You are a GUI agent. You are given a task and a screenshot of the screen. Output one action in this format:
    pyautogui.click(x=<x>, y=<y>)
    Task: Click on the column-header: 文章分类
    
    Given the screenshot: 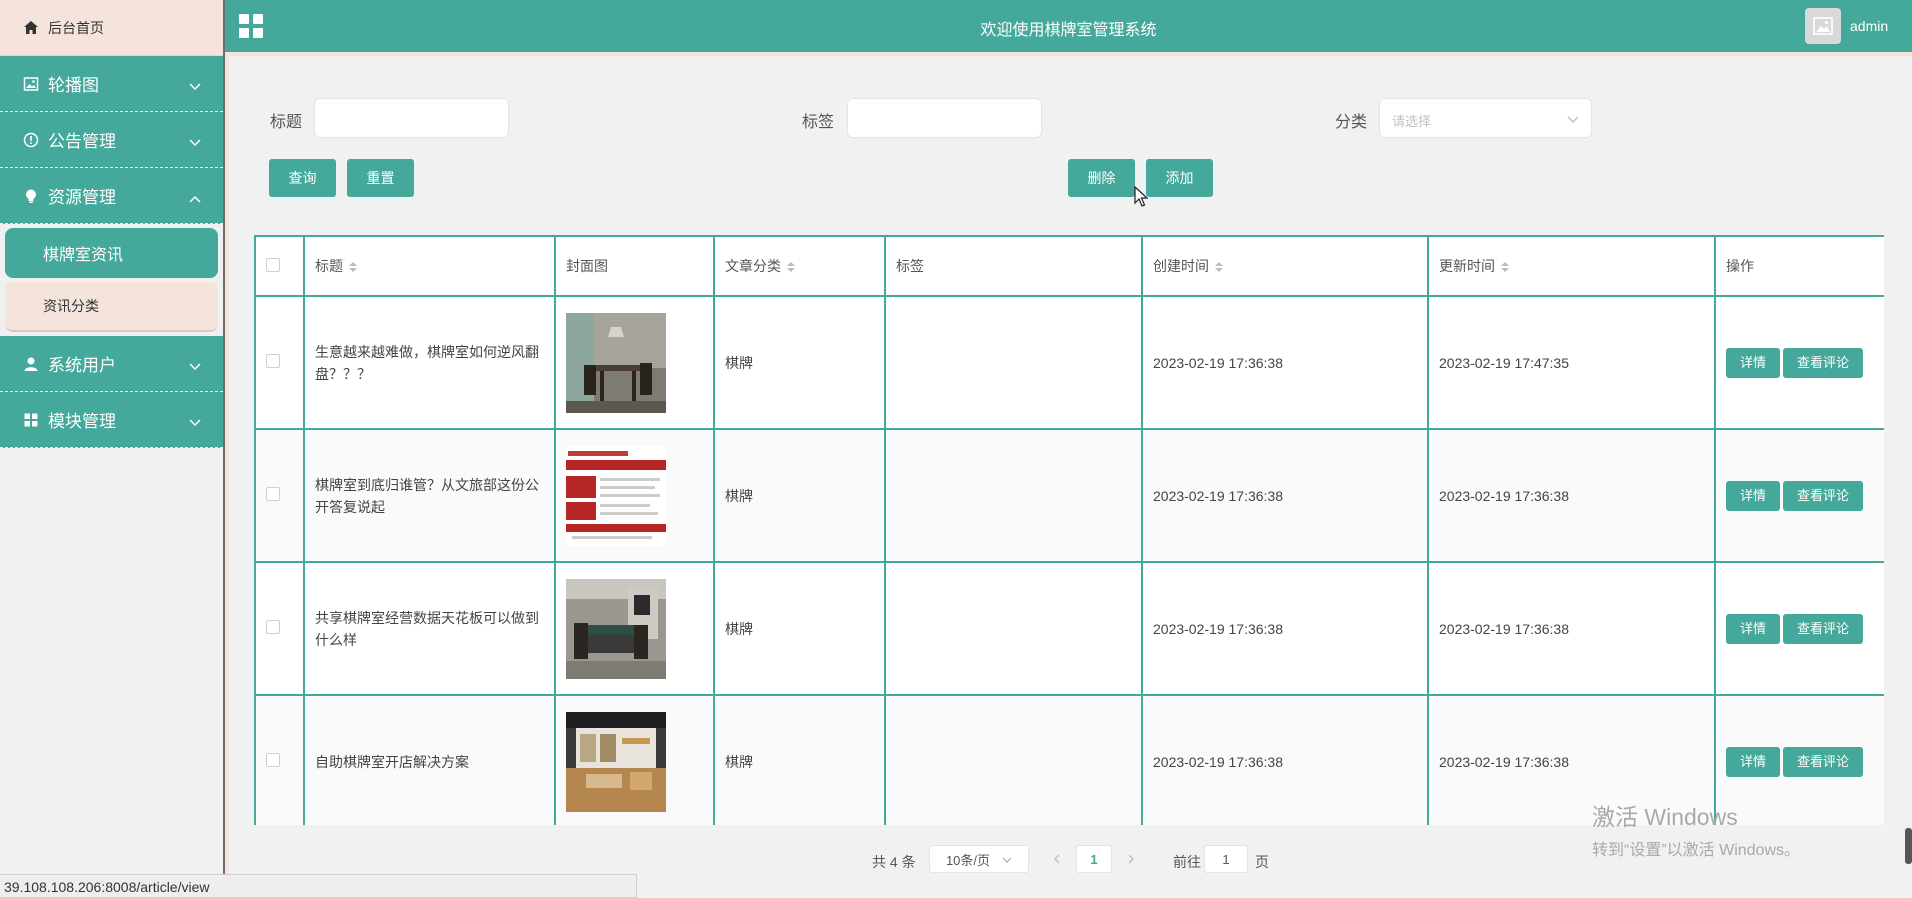 What is the action you would take?
    pyautogui.click(x=799, y=266)
    